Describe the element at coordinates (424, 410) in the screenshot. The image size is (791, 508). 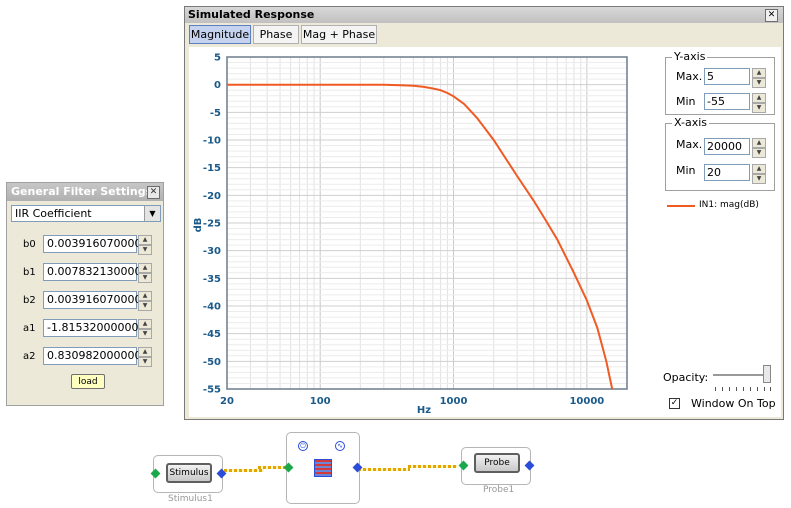
I see `x-axis-label: Hz` at that location.